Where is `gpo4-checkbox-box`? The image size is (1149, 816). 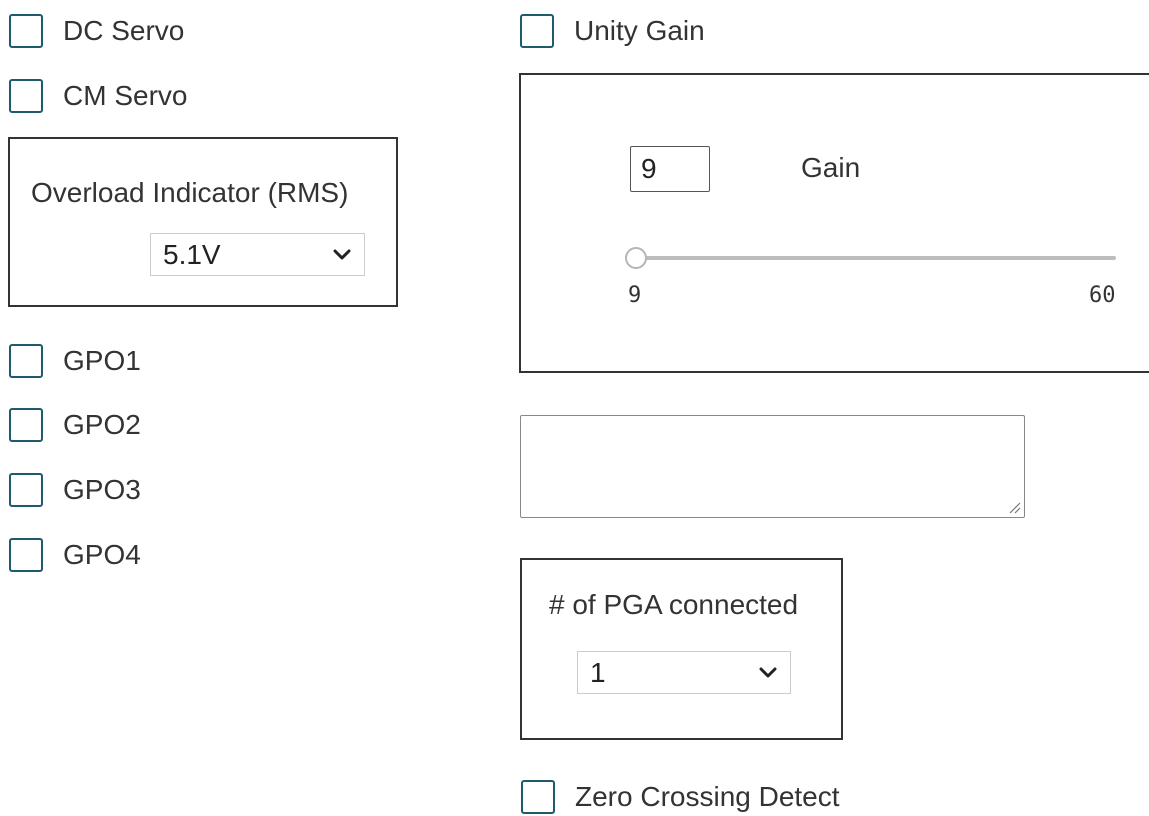 gpo4-checkbox-box is located at coordinates (26, 555).